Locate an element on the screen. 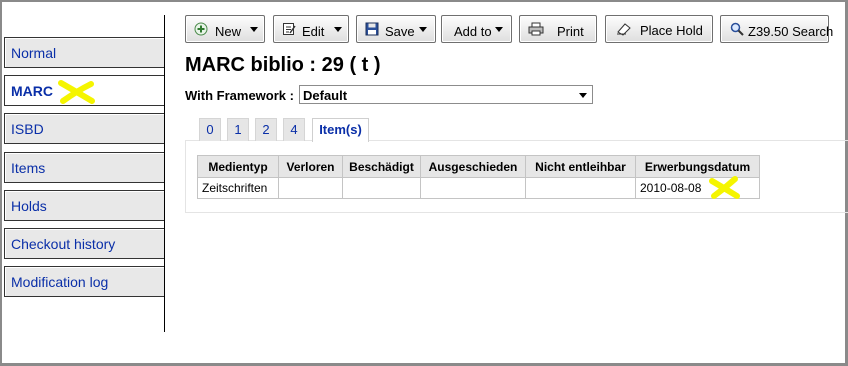  column-header: Beschädigt is located at coordinates (381, 166).